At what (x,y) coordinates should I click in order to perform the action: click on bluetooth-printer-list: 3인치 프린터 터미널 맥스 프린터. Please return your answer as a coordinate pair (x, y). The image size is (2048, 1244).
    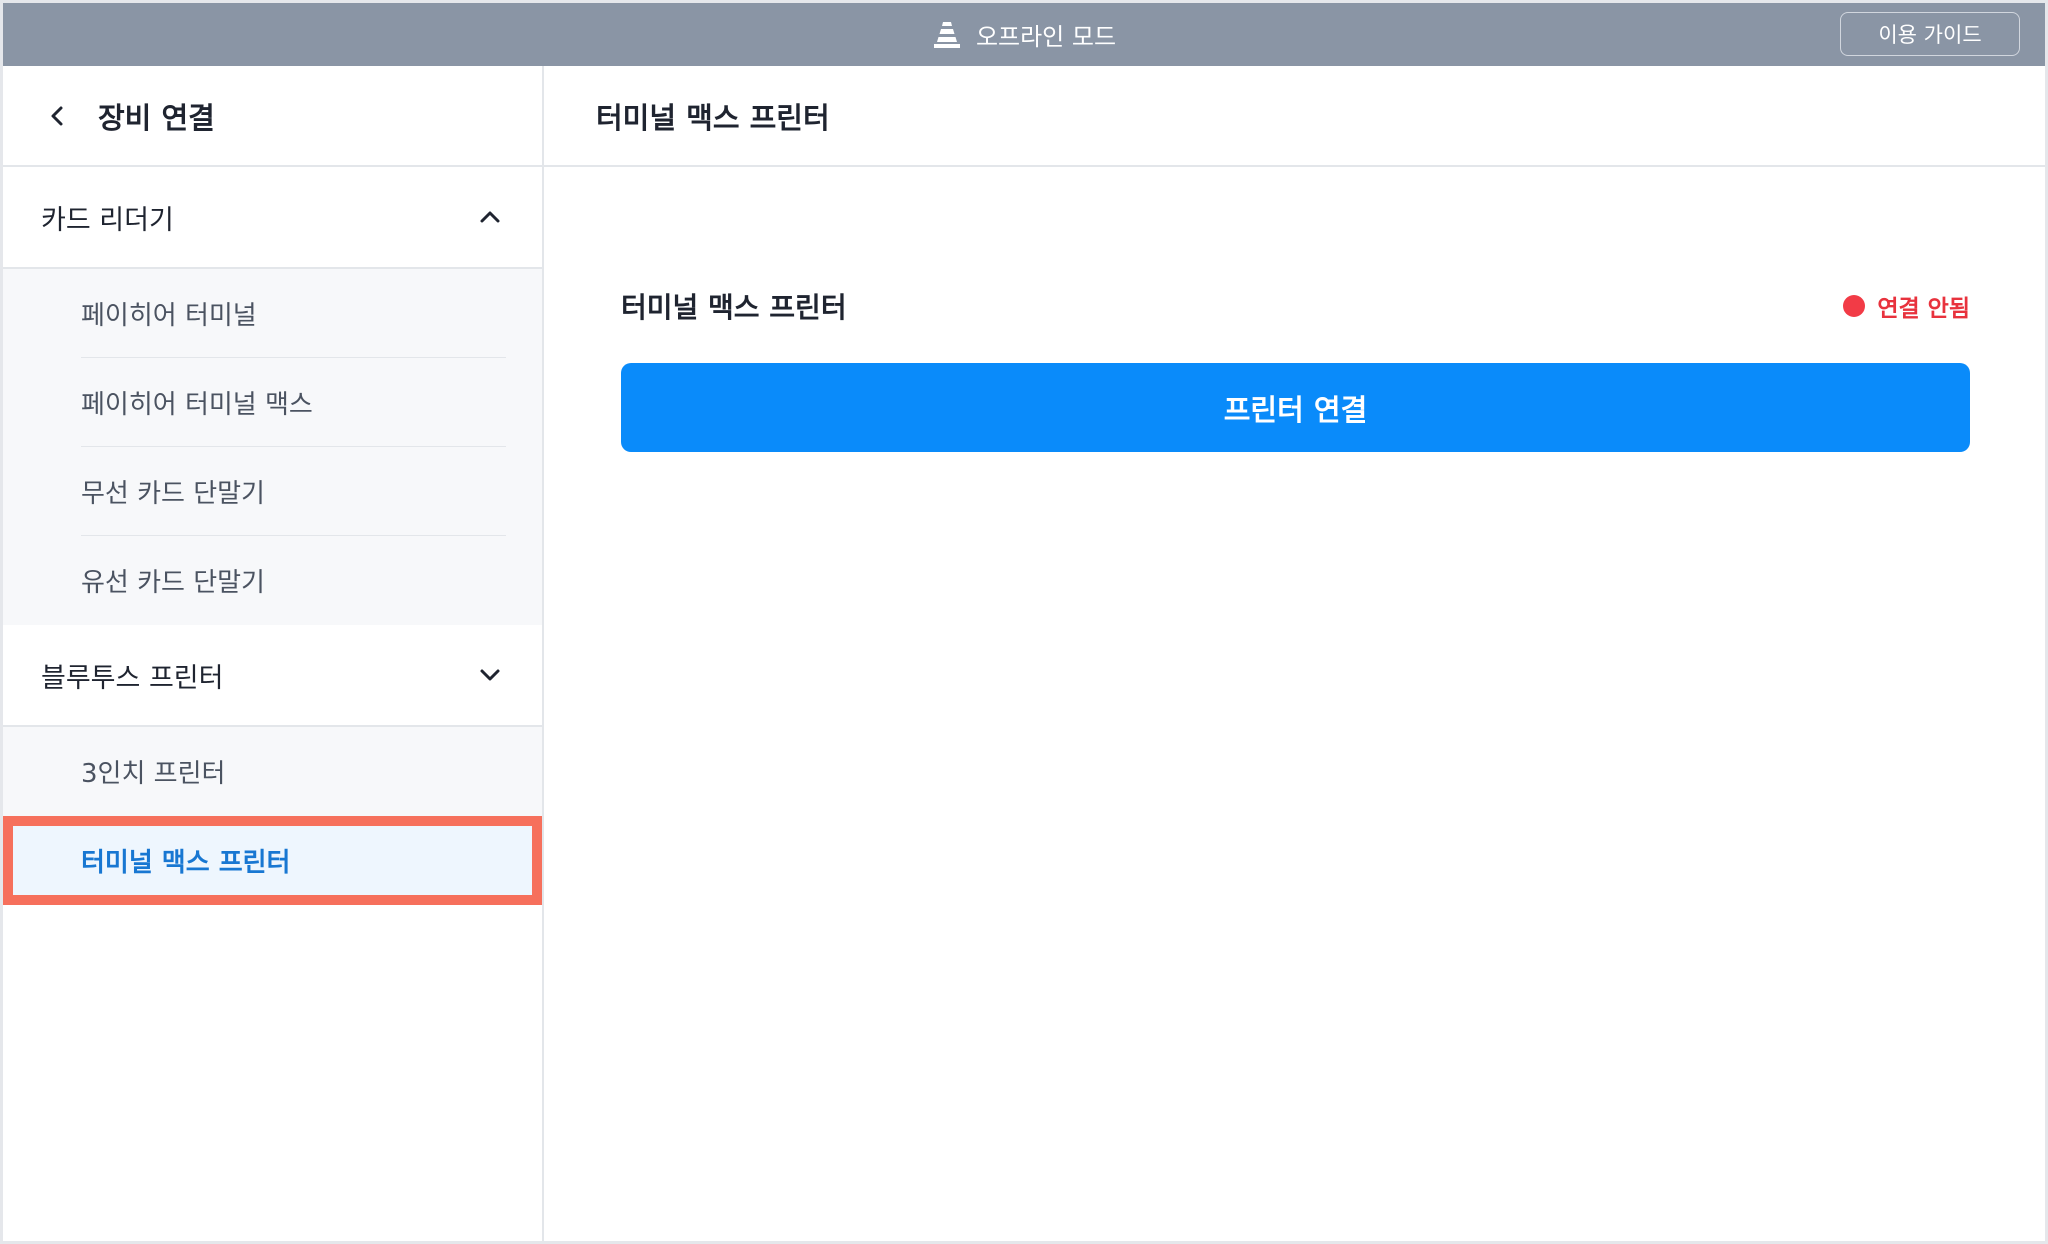
    Looking at the image, I should click on (272, 816).